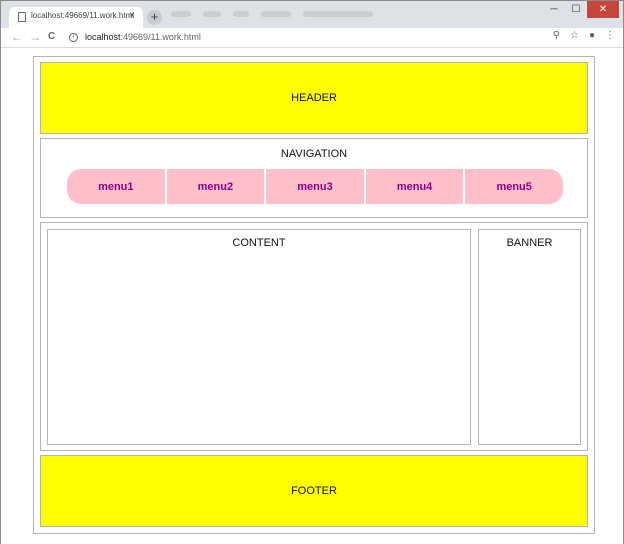 The width and height of the screenshot is (624, 544). What do you see at coordinates (116, 186) in the screenshot?
I see `menu-item-1: menu1` at bounding box center [116, 186].